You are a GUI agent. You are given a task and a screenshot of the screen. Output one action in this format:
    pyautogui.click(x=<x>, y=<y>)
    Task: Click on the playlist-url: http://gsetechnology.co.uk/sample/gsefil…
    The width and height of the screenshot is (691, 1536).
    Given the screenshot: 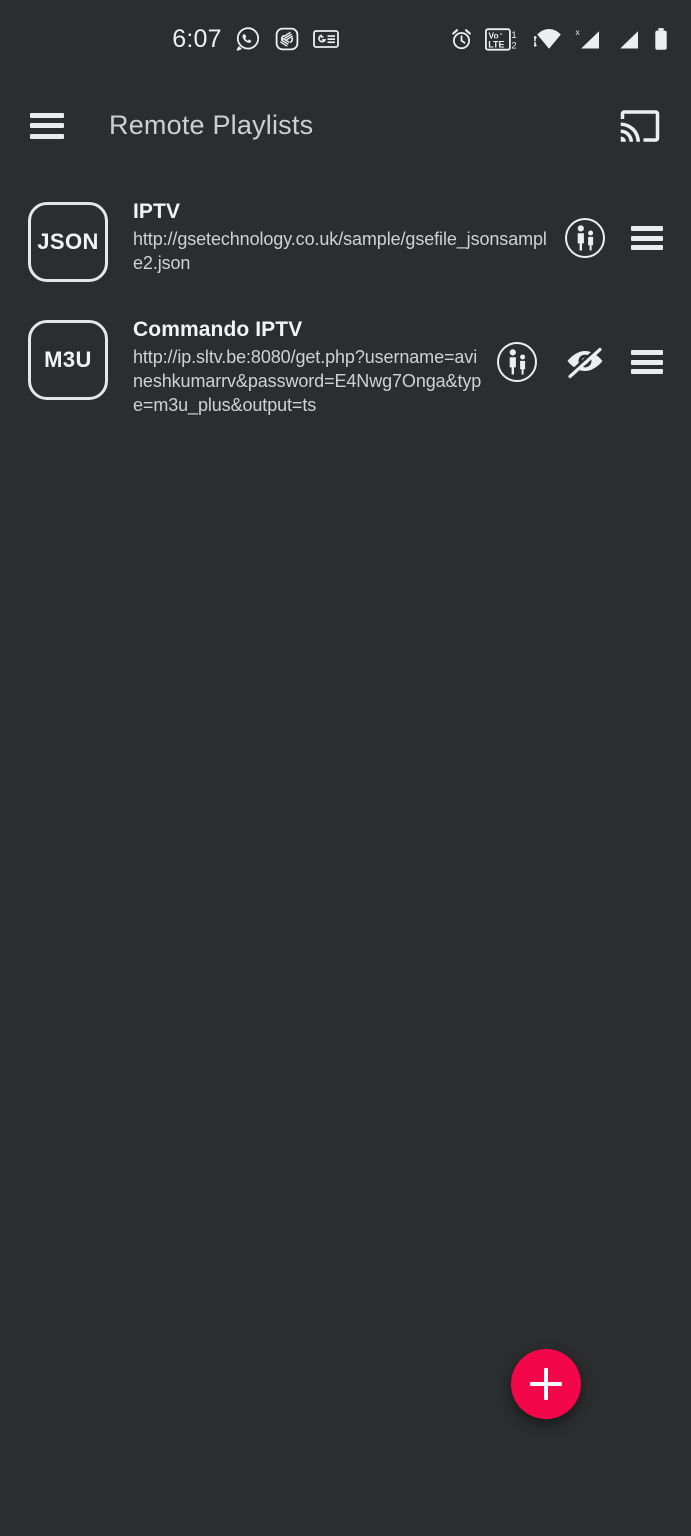 What is the action you would take?
    pyautogui.click(x=340, y=251)
    